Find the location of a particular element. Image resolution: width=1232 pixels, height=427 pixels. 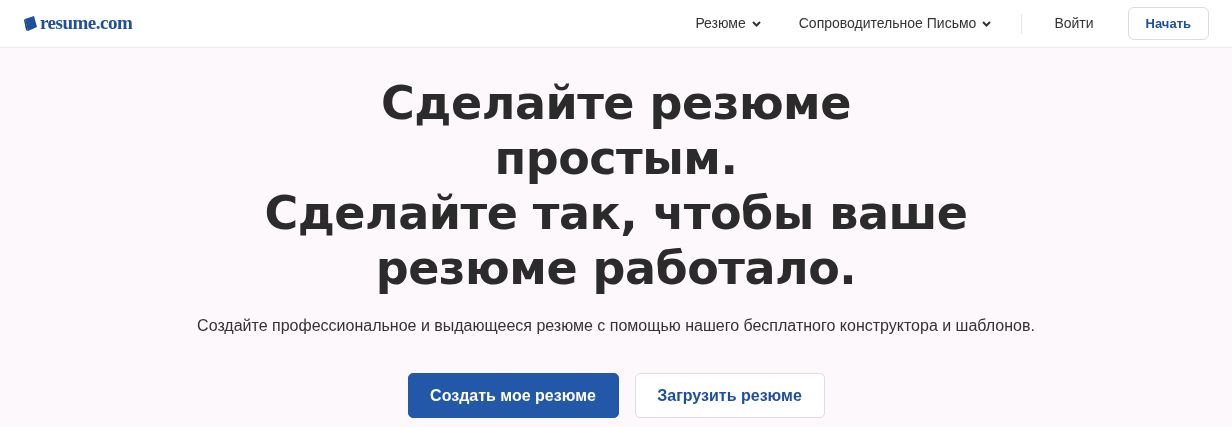

logo-text: resume.com is located at coordinates (86, 23).